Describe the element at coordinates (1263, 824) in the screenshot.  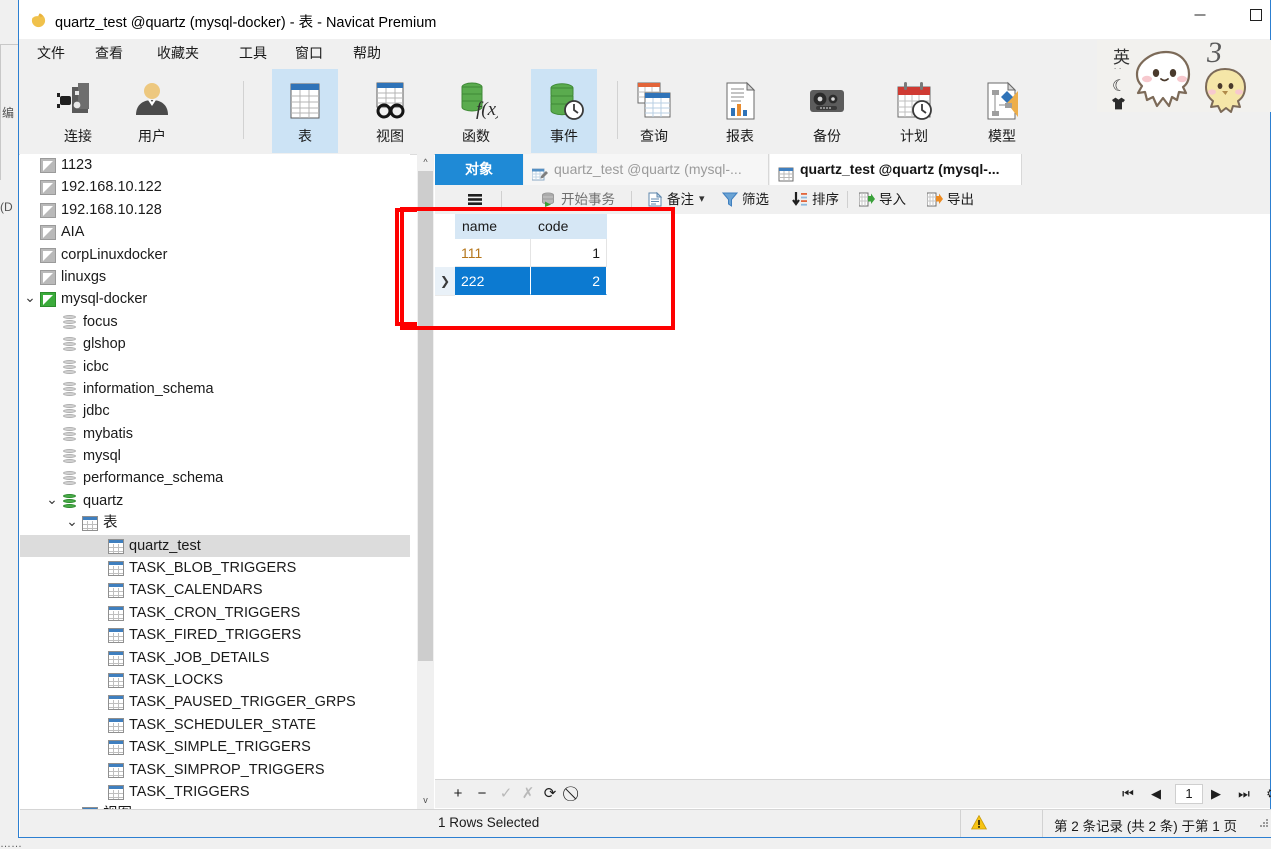
I see `resize-grip-icon` at that location.